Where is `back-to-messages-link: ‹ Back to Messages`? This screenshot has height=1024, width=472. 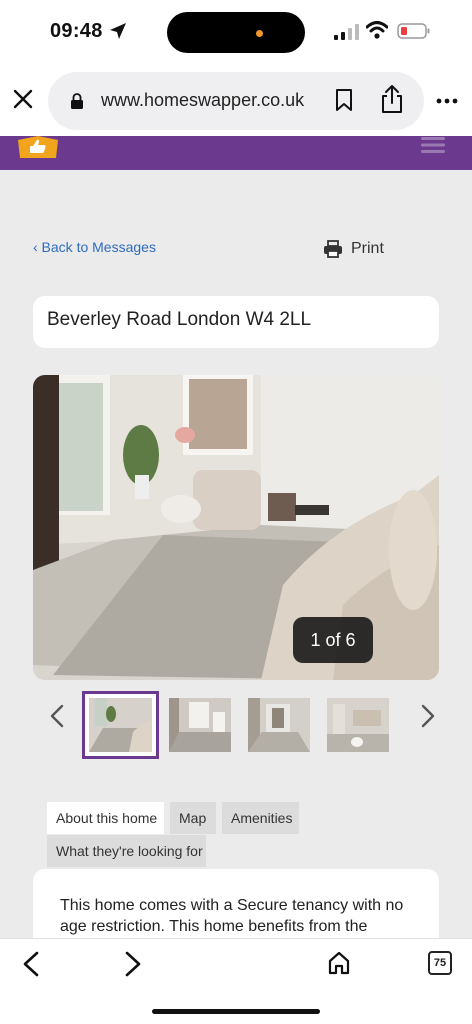 back-to-messages-link: ‹ Back to Messages is located at coordinates (94, 247).